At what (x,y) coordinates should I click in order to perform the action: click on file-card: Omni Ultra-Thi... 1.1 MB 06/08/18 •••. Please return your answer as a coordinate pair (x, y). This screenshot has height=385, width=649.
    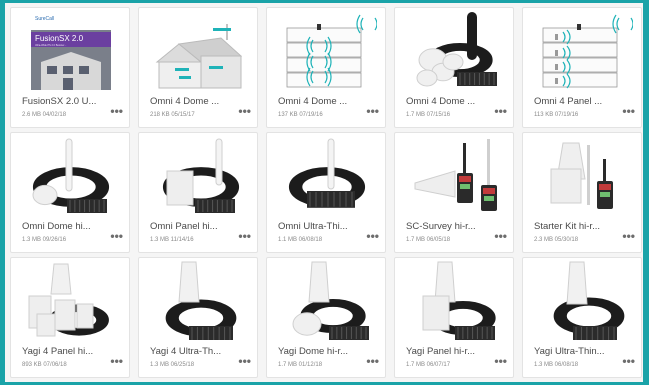
    Looking at the image, I should click on (326, 192).